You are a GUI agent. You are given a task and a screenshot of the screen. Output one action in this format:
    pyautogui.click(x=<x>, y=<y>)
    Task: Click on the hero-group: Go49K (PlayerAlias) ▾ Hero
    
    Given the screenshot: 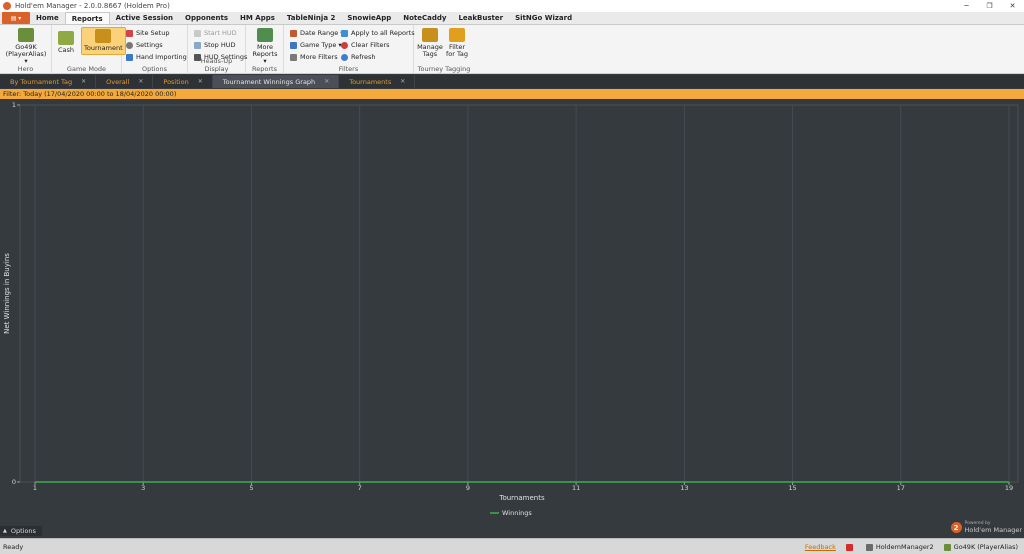 What is the action you would take?
    pyautogui.click(x=26, y=49)
    